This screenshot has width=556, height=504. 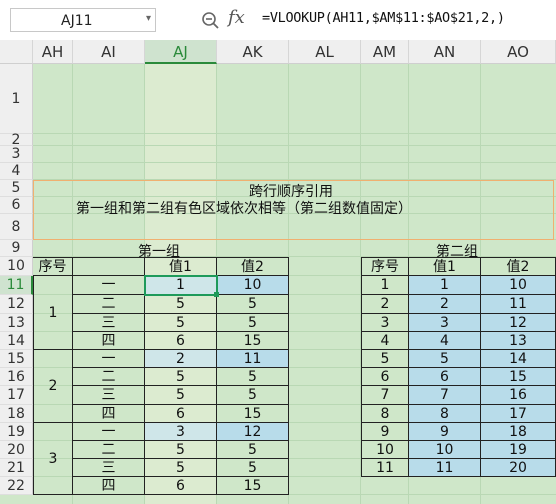 I want to click on table2-cell: 16, so click(x=518, y=395).